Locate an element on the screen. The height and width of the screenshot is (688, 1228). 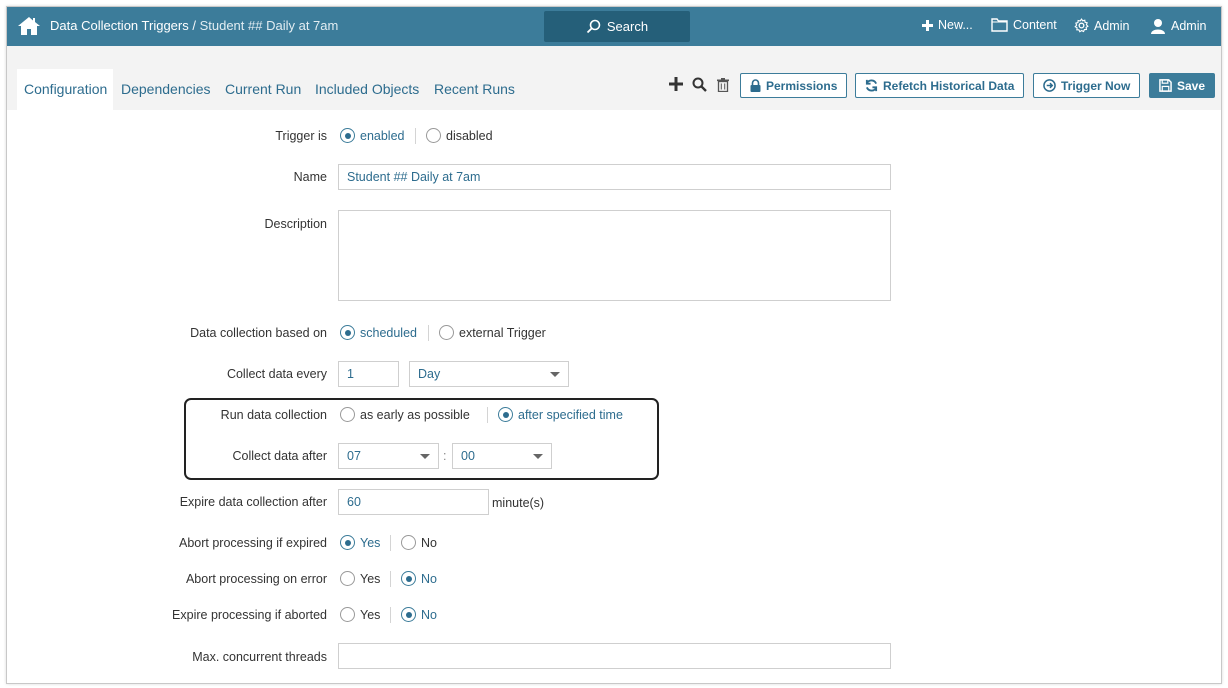
search-button: Search is located at coordinates (617, 26).